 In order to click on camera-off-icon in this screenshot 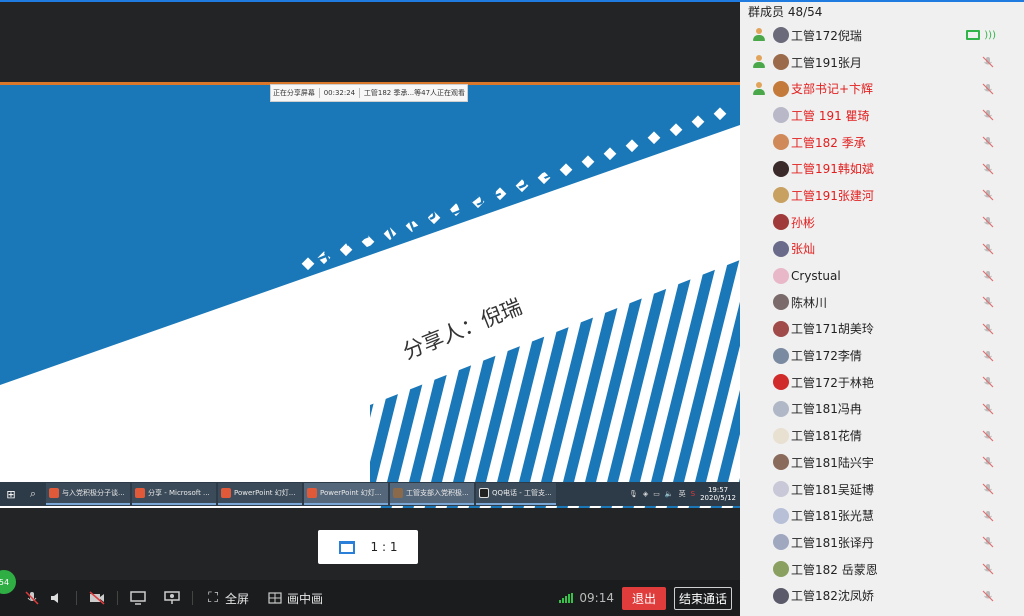, I will do `click(97, 598)`.